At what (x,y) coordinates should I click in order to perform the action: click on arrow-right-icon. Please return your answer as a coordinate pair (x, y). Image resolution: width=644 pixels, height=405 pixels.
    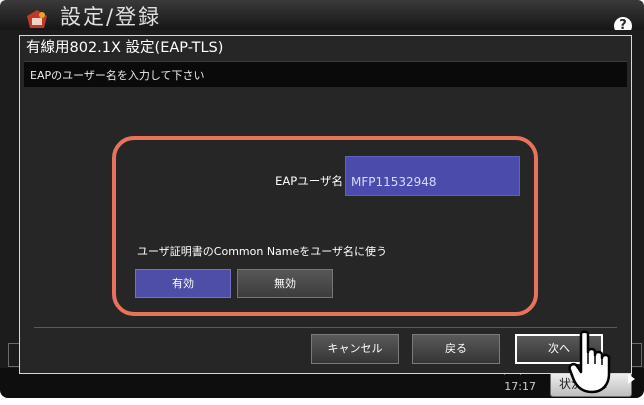
    Looking at the image, I should click on (631, 379).